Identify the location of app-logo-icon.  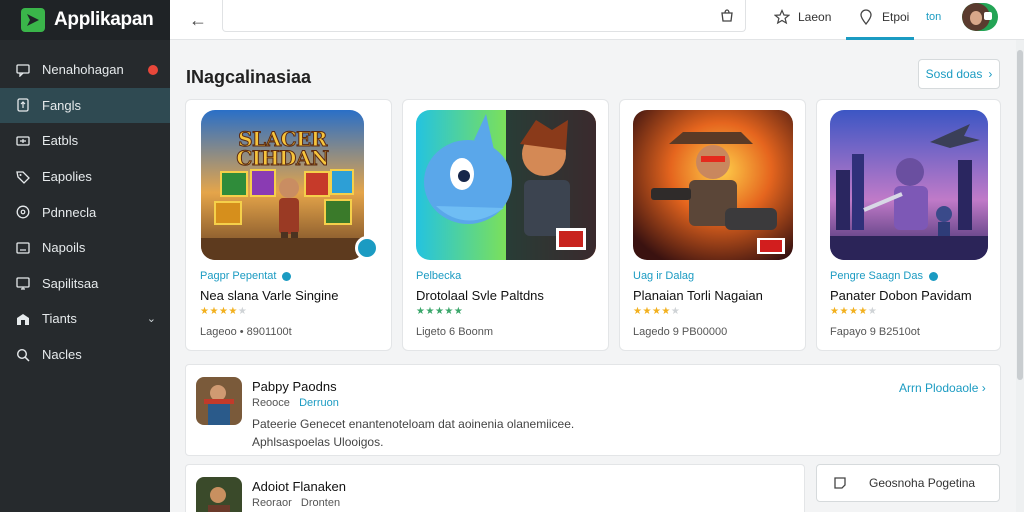
(33, 20).